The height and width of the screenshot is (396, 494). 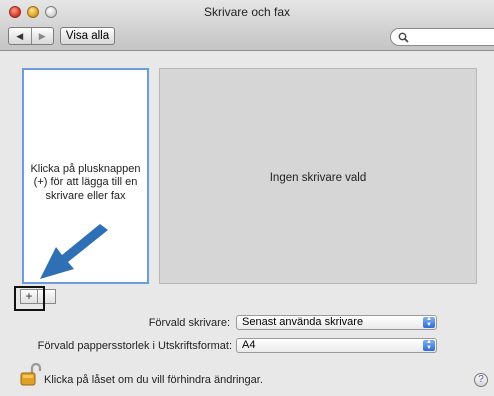 I want to click on show-all-button: Visa alla, so click(x=87, y=36).